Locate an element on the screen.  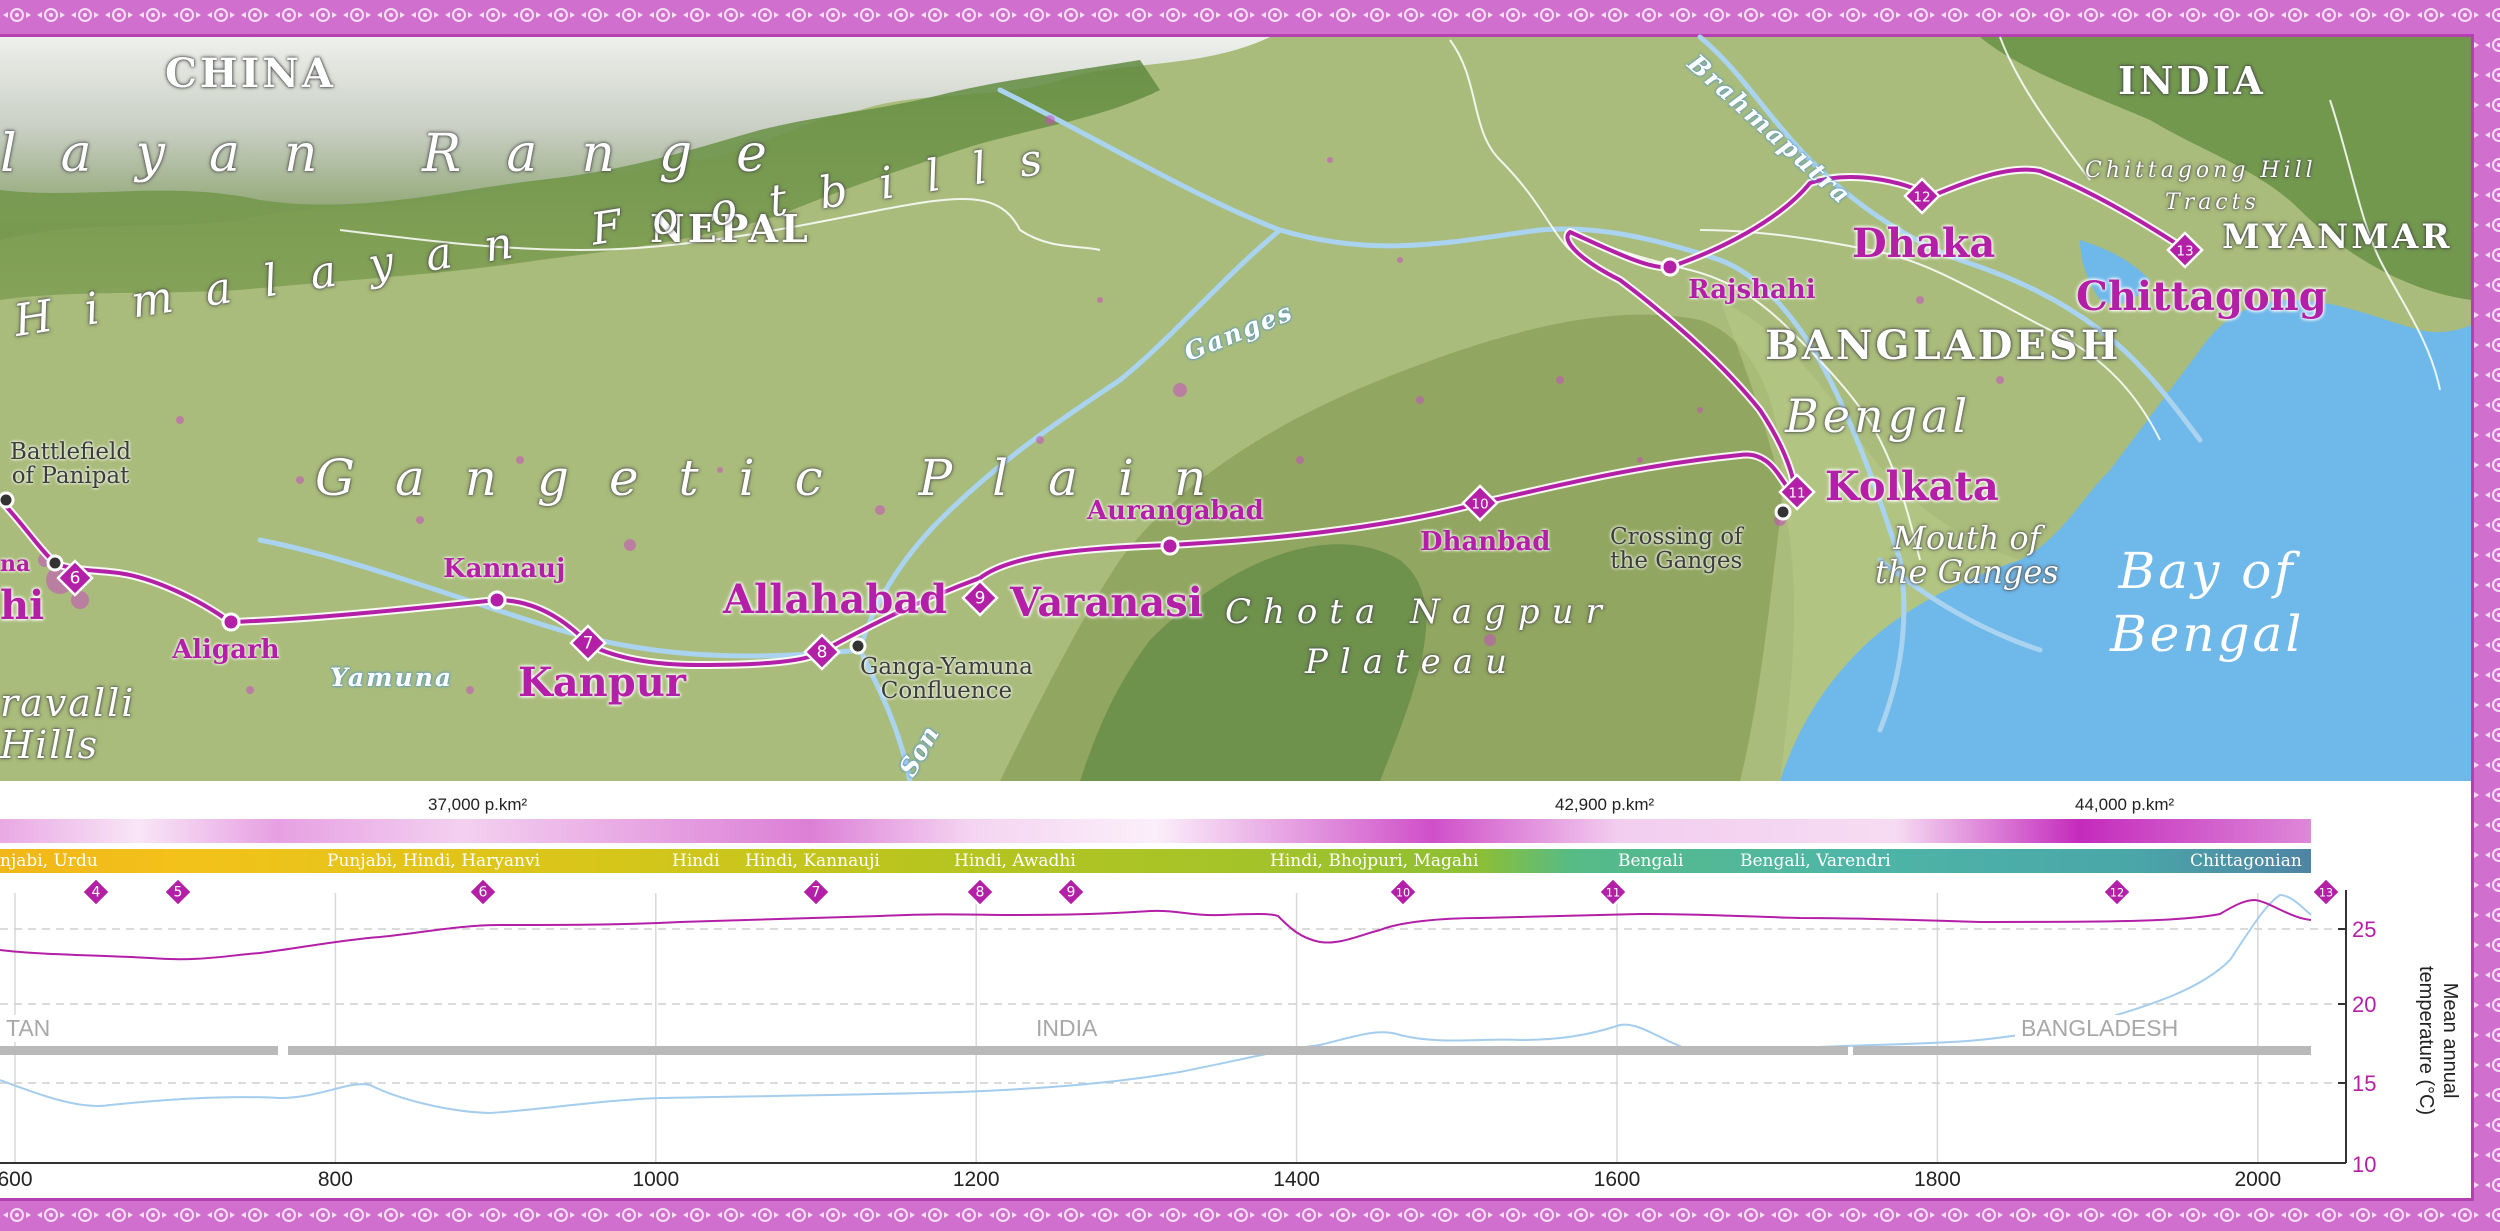
density-label-2: 42,900 p.km² is located at coordinates (1605, 804).